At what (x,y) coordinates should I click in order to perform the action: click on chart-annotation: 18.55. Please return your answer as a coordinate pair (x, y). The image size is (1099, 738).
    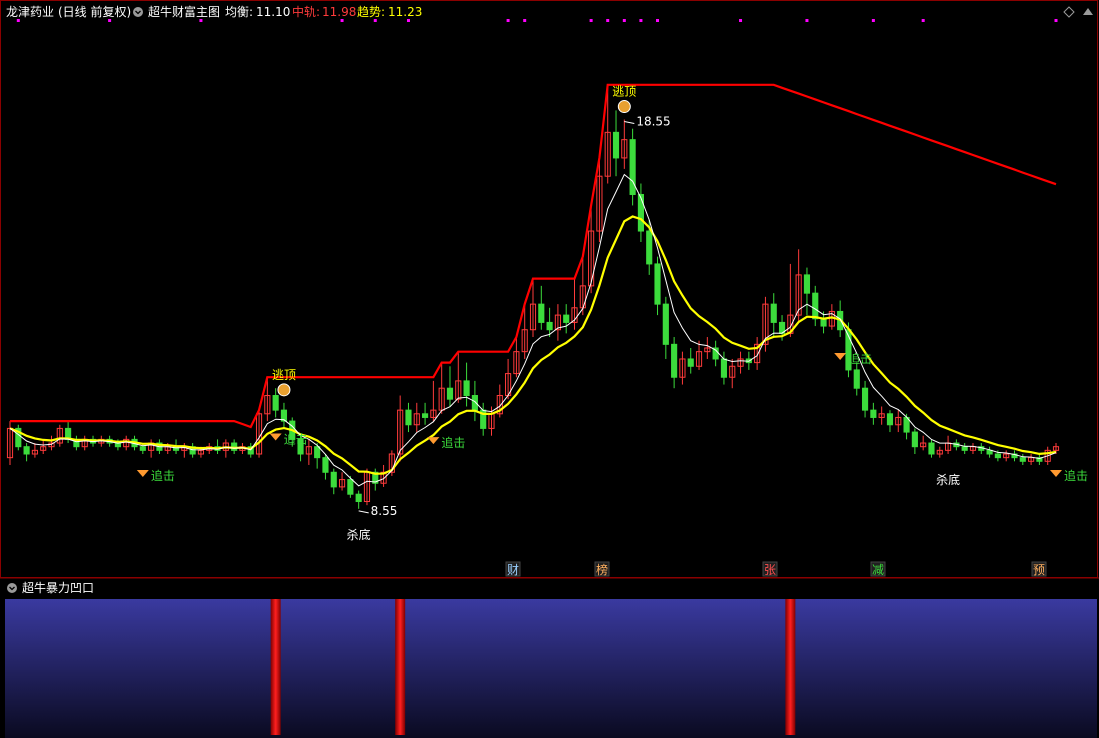
    Looking at the image, I should click on (653, 122).